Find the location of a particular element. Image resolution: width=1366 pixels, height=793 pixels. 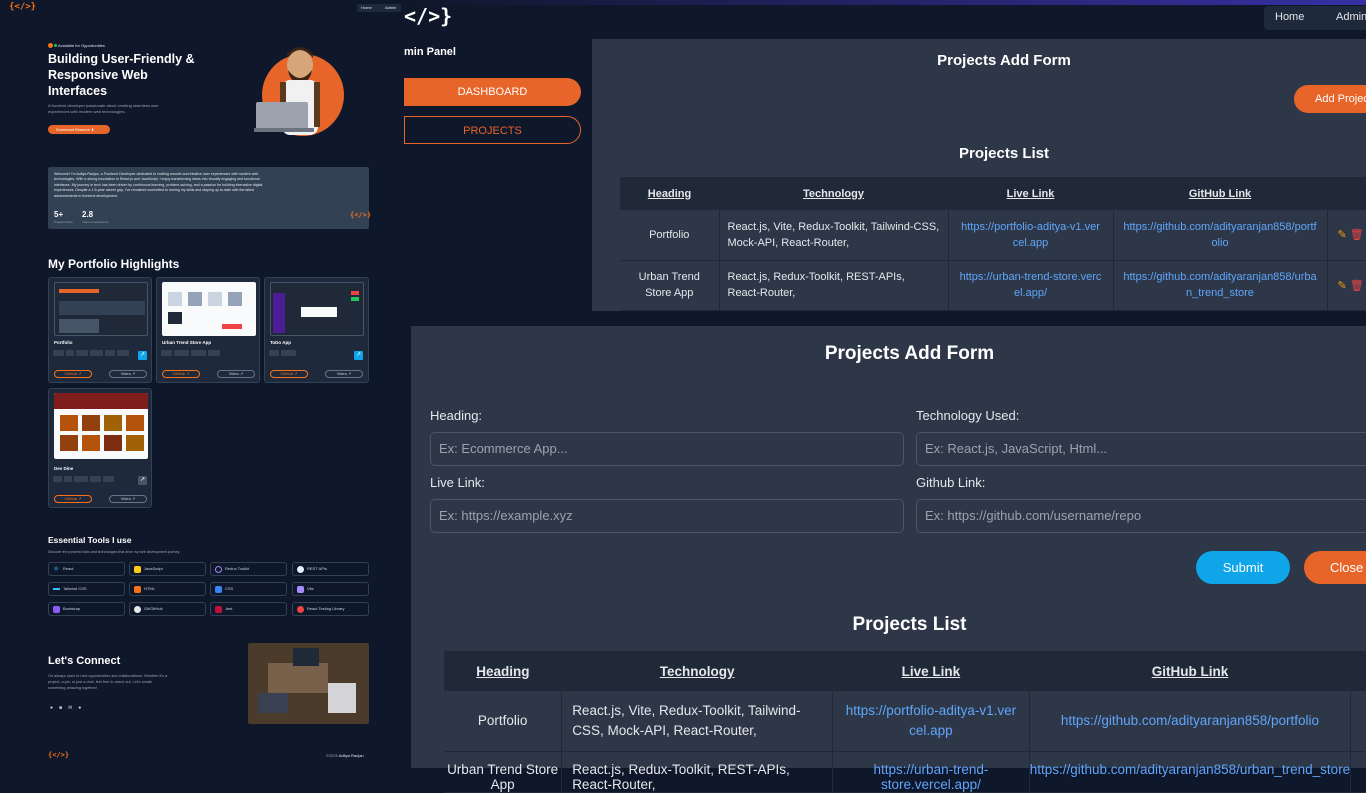

tool-vite: Vite is located at coordinates (330, 589).